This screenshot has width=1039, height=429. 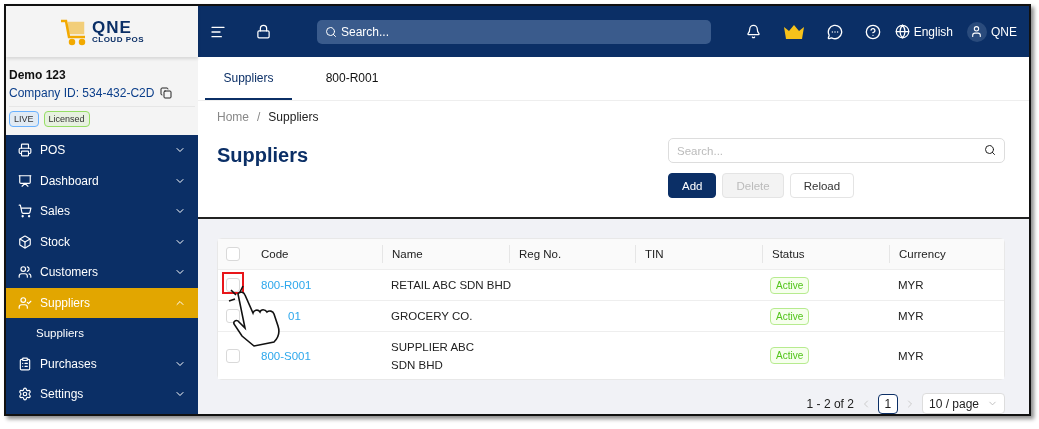 I want to click on column-header: Reg No., so click(x=572, y=254).